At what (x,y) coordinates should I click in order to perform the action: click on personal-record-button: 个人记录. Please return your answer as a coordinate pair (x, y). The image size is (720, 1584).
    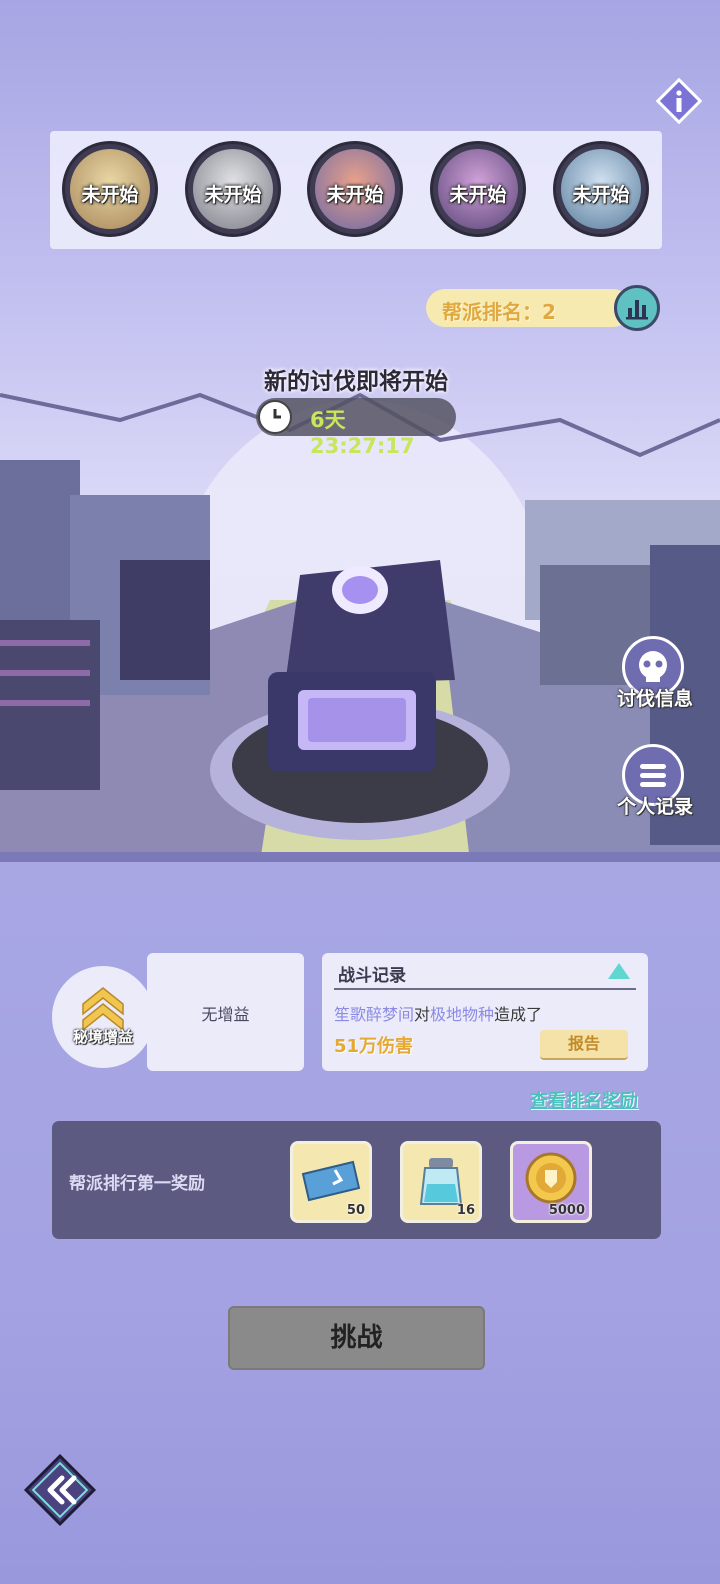
    Looking at the image, I should click on (658, 794).